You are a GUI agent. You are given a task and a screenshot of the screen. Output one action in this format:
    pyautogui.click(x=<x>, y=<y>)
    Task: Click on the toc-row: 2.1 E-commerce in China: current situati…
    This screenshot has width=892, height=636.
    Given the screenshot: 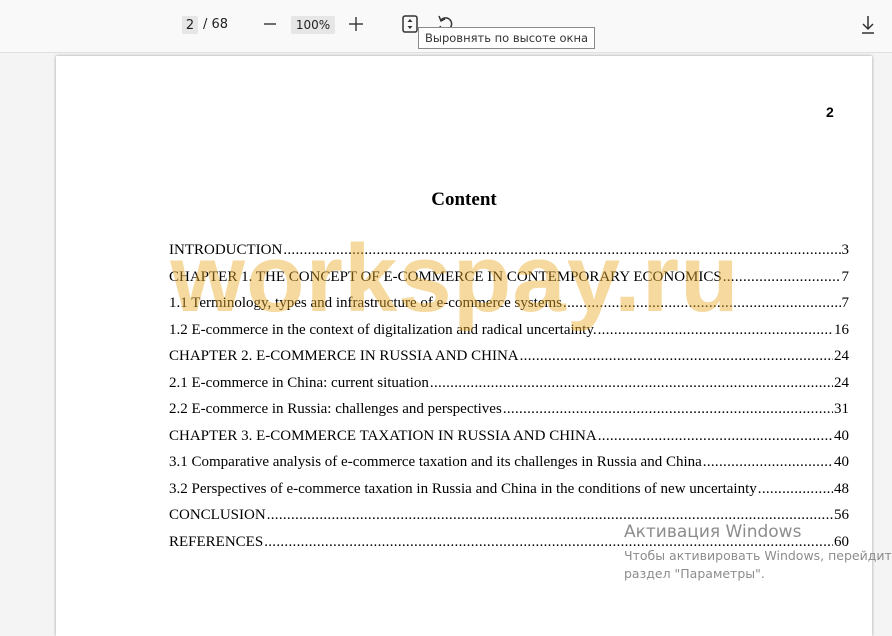 What is the action you would take?
    pyautogui.click(x=509, y=388)
    